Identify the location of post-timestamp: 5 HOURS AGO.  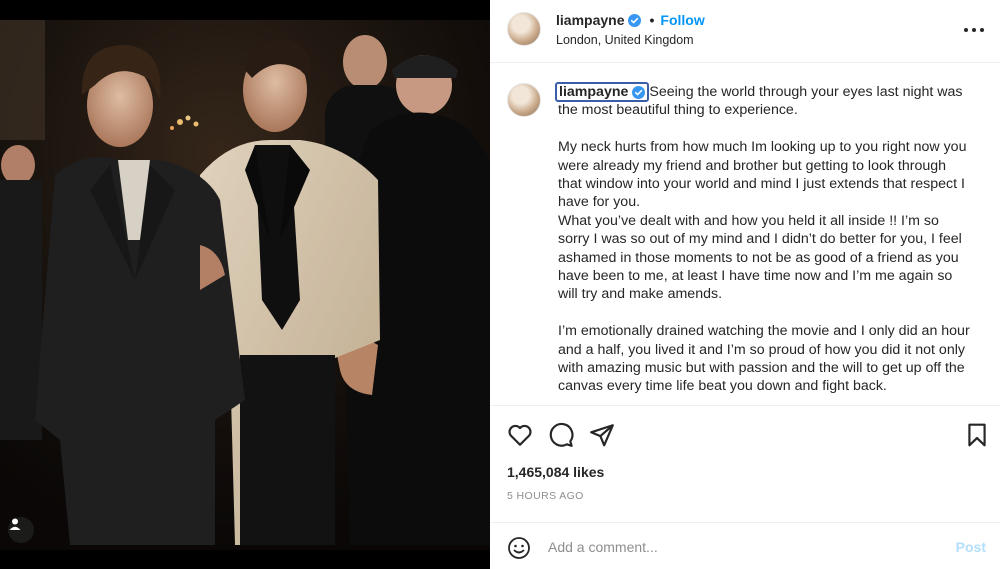
(545, 496).